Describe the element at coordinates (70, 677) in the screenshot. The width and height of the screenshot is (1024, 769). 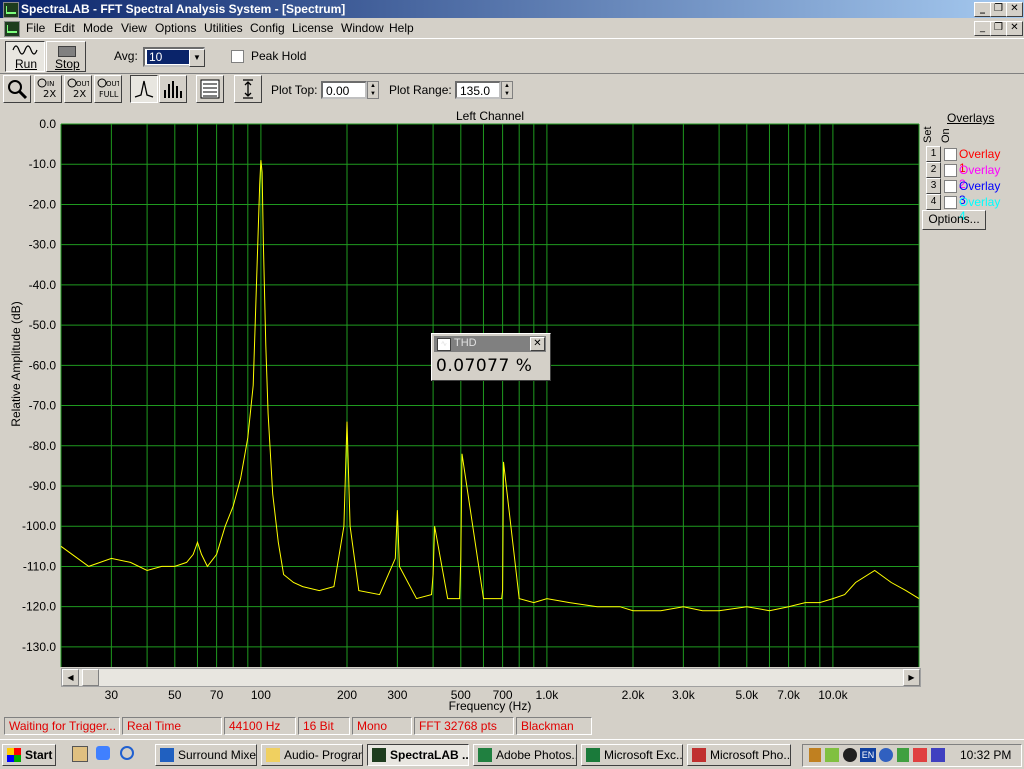
I see `scroll-left-icon: ◀` at that location.